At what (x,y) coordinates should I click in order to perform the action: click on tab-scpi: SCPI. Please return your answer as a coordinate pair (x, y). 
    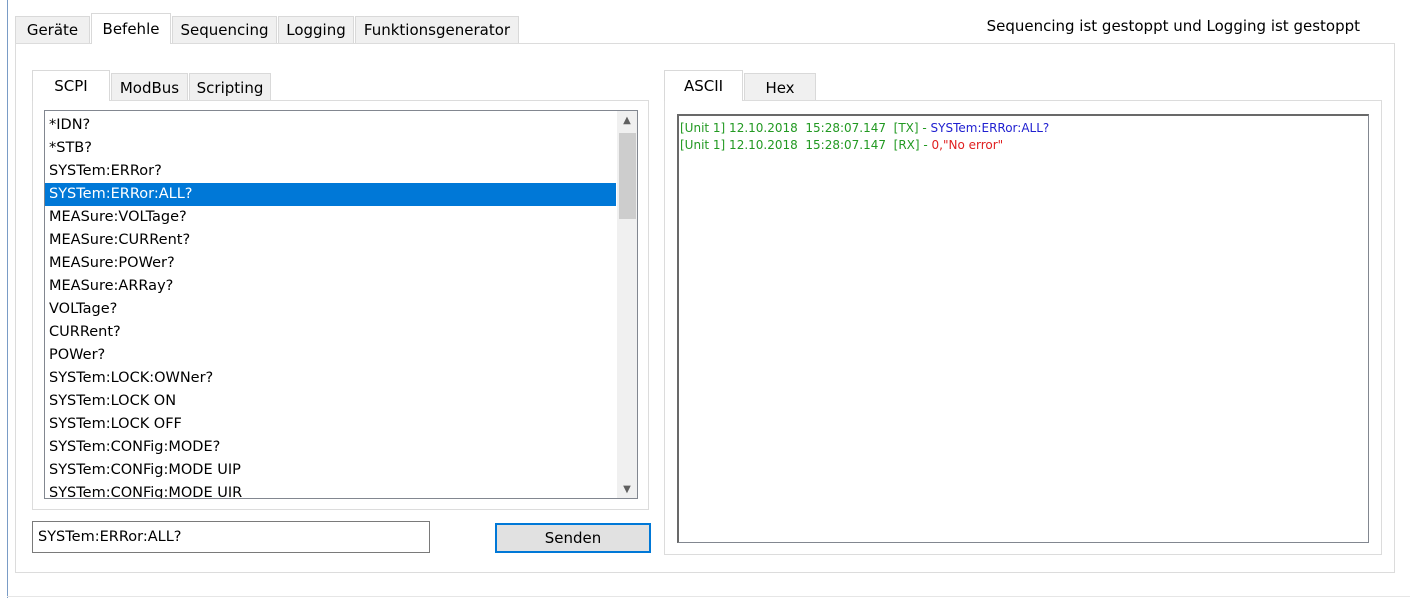
    Looking at the image, I should click on (71, 85).